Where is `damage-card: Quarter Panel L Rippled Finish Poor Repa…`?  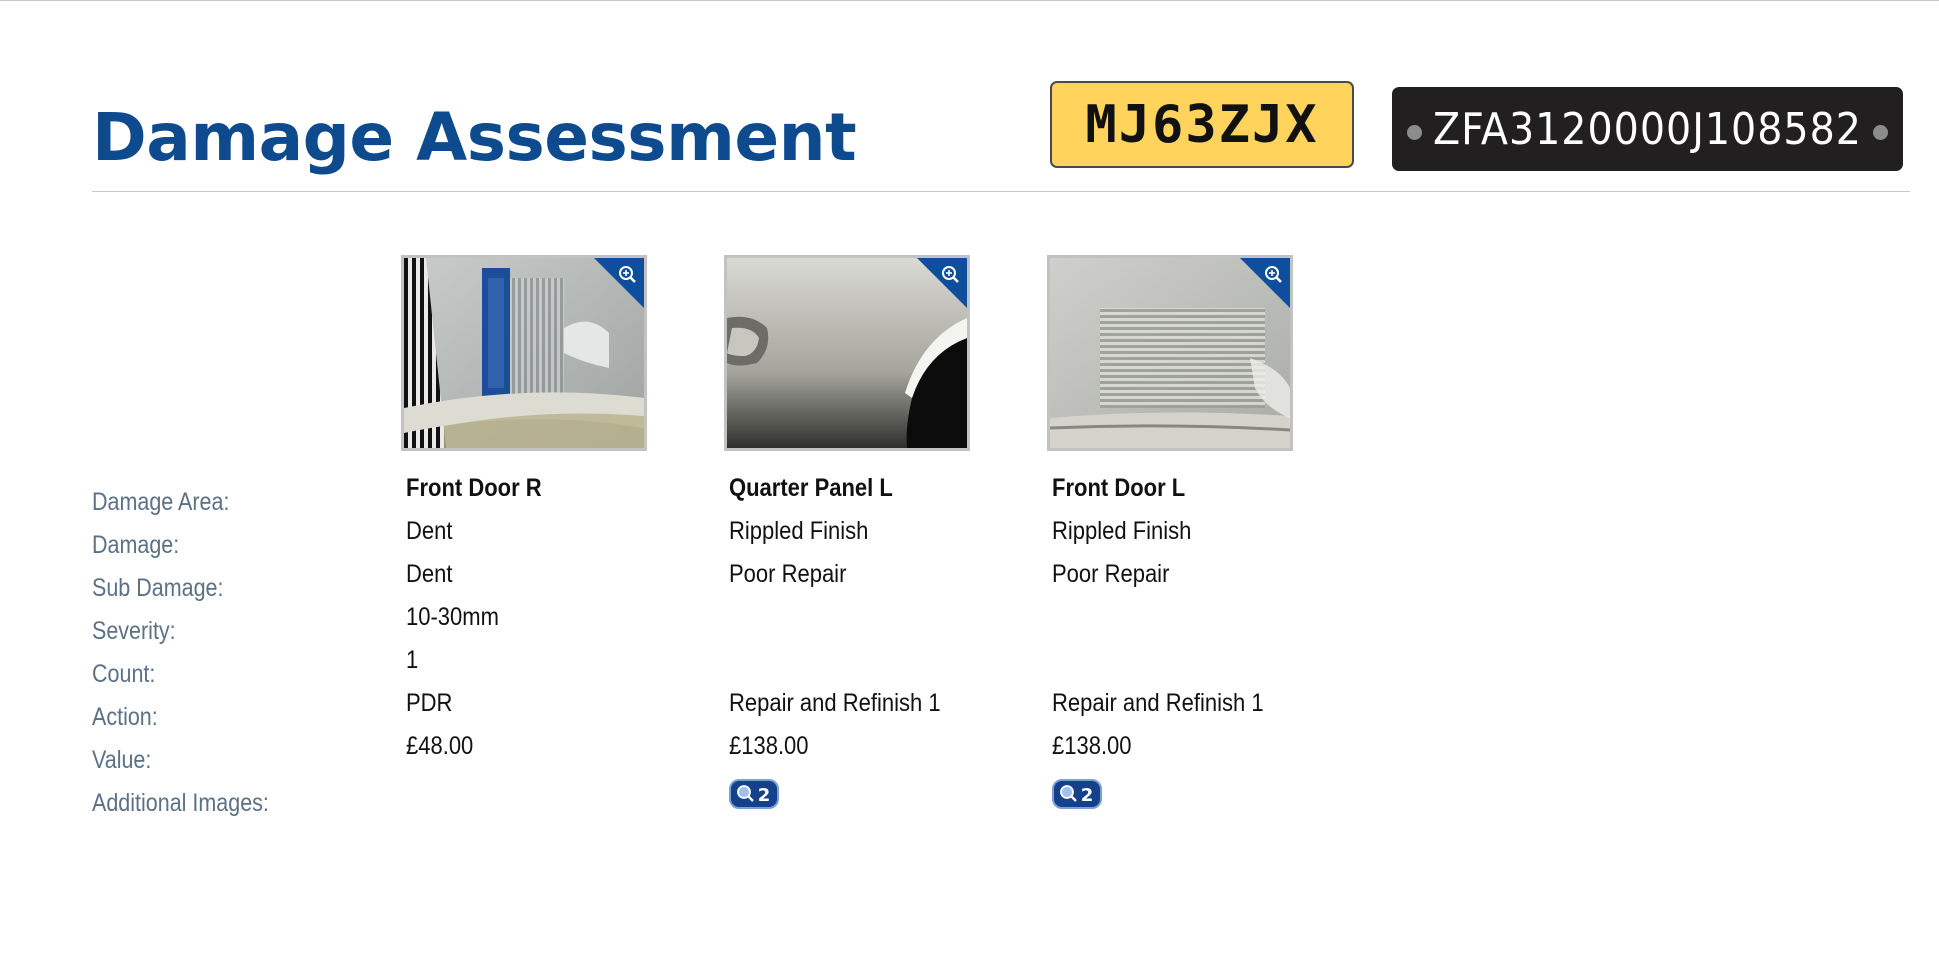
damage-card: Quarter Panel L Rippled Finish Poor Repa… is located at coordinates (849, 532).